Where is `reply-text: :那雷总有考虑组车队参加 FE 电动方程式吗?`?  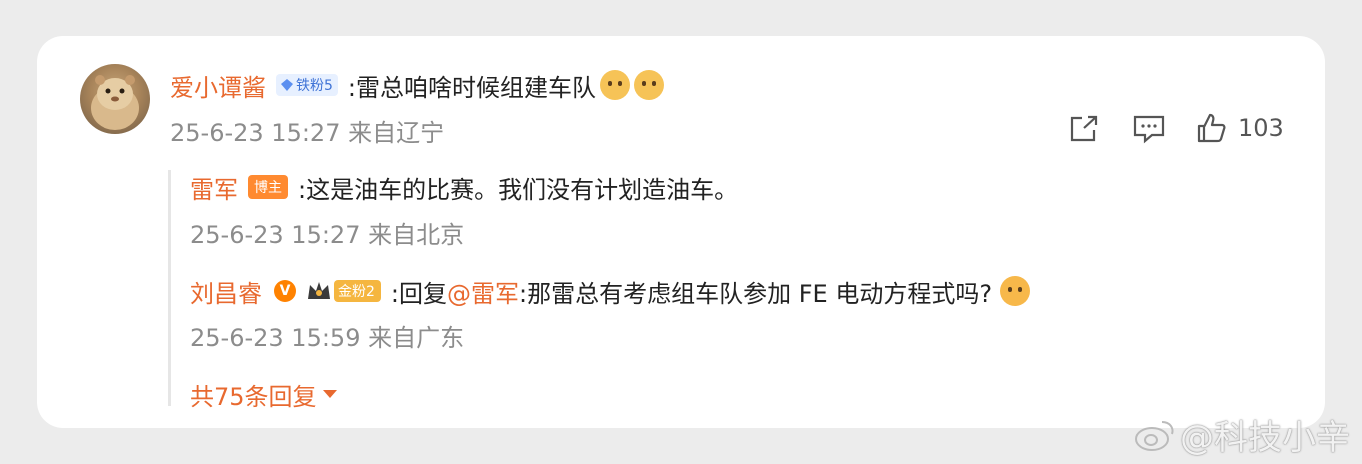 reply-text: :那雷总有考虑组车队参加 FE 电动方程式吗? is located at coordinates (756, 293).